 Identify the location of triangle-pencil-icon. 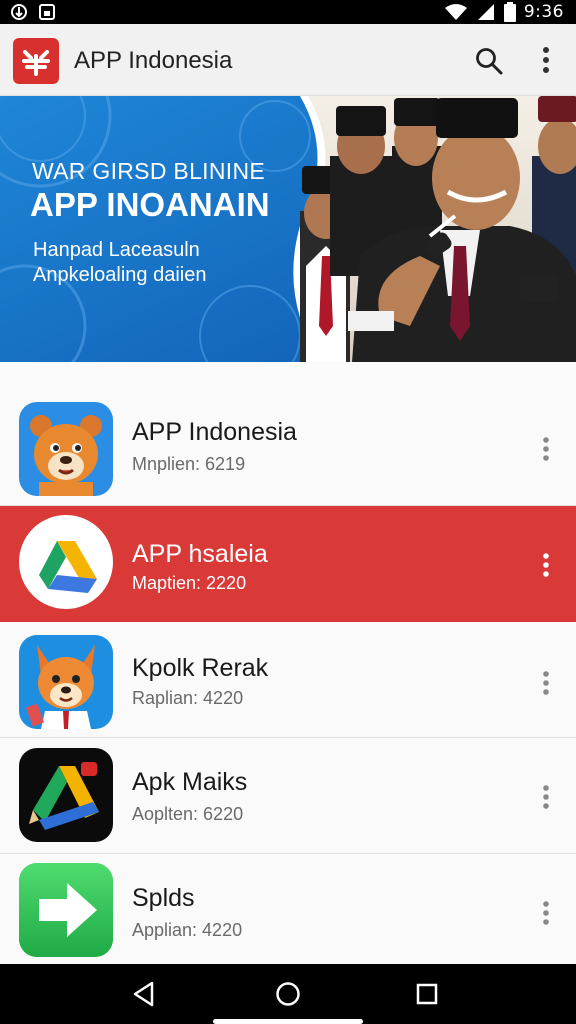
(66, 795).